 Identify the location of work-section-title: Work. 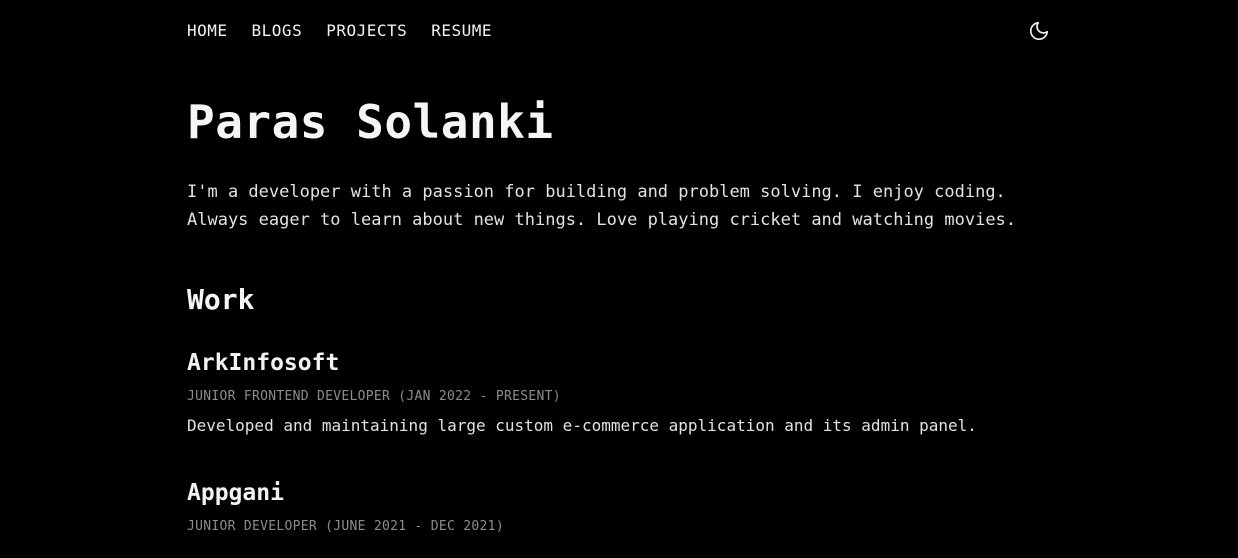
(221, 299).